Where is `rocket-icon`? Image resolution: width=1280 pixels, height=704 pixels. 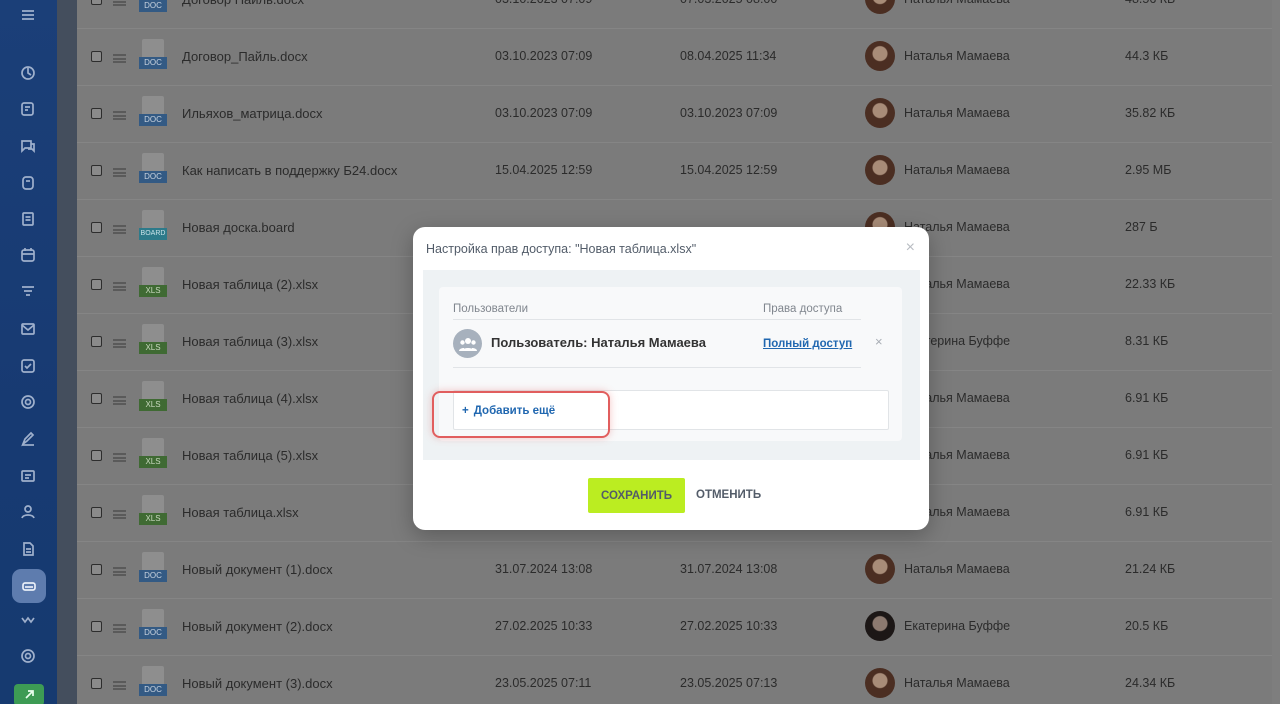
rocket-icon is located at coordinates (29, 694).